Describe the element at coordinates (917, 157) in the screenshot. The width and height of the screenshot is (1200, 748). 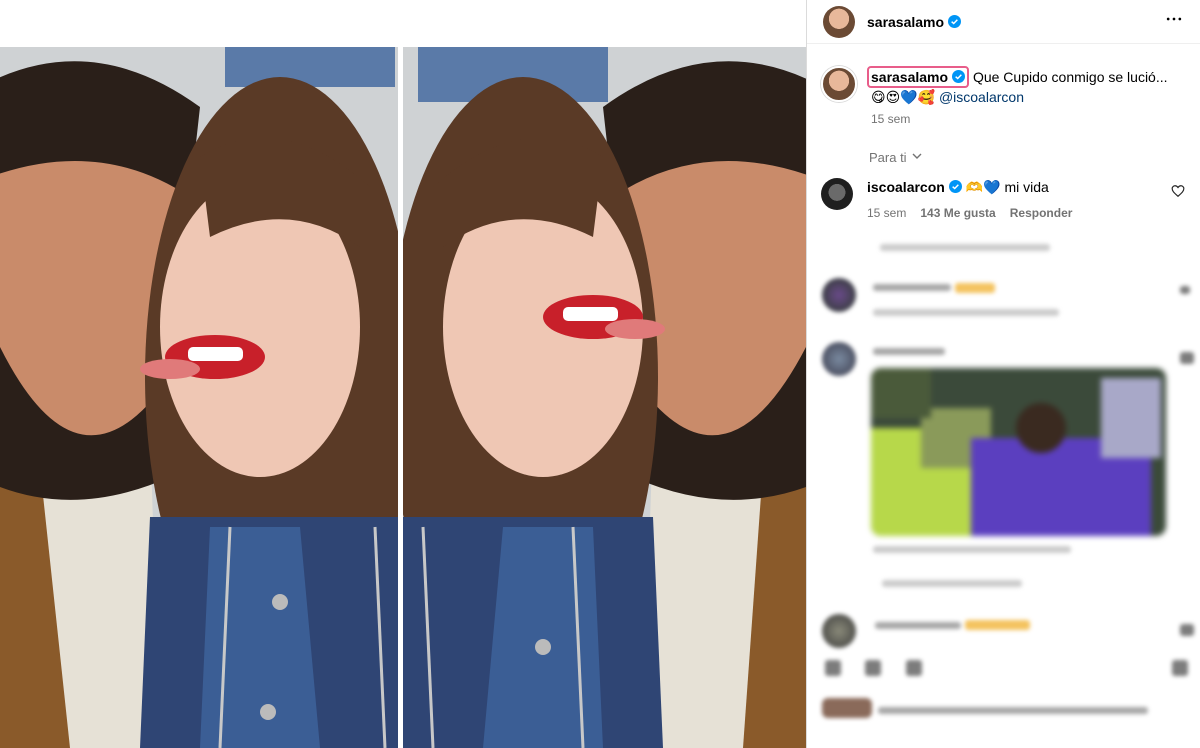
I see `chevron-down-icon` at that location.